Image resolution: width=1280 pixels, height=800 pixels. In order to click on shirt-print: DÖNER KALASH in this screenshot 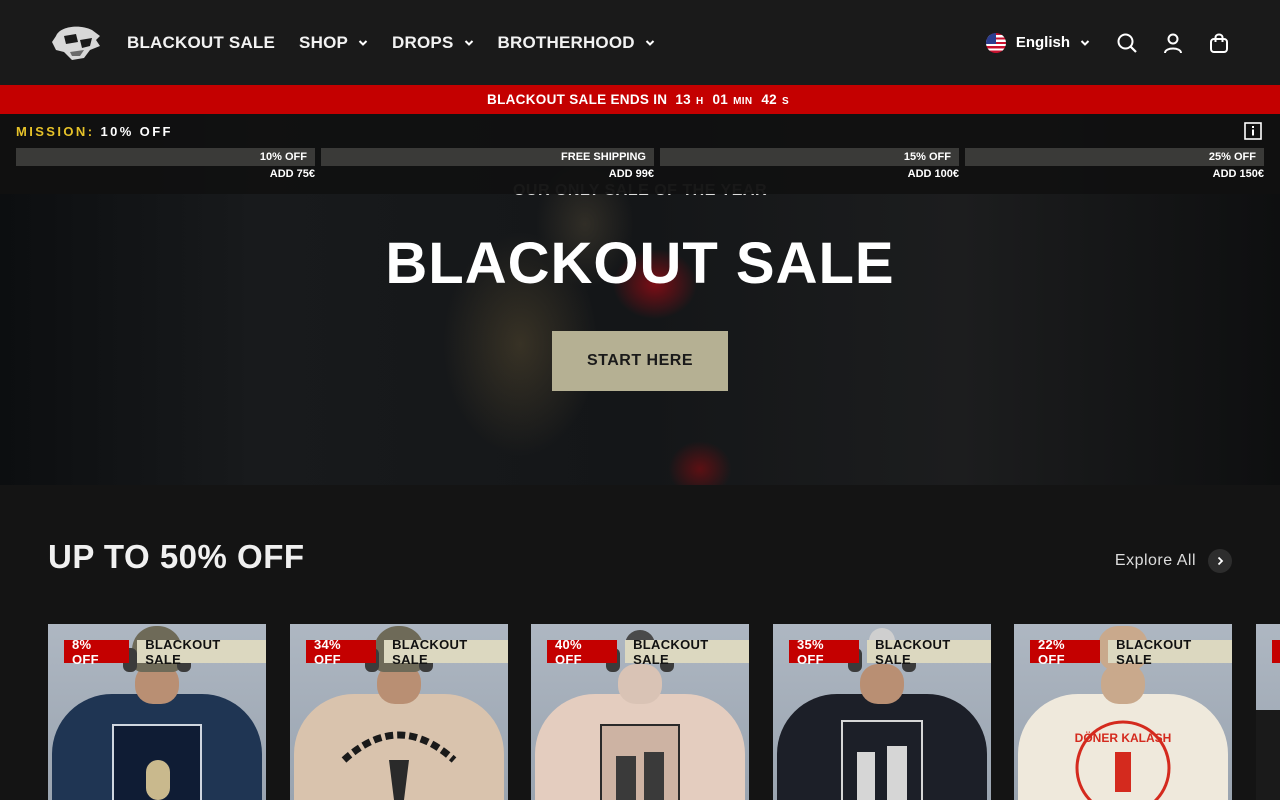, I will do `click(1123, 760)`.